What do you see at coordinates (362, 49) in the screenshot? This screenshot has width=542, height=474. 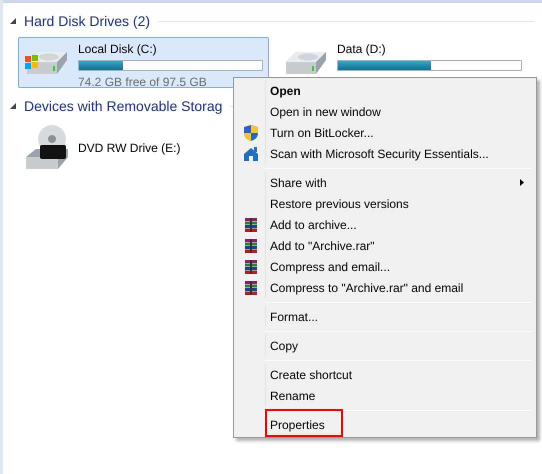 I see `drive-name: Data (D:)` at bounding box center [362, 49].